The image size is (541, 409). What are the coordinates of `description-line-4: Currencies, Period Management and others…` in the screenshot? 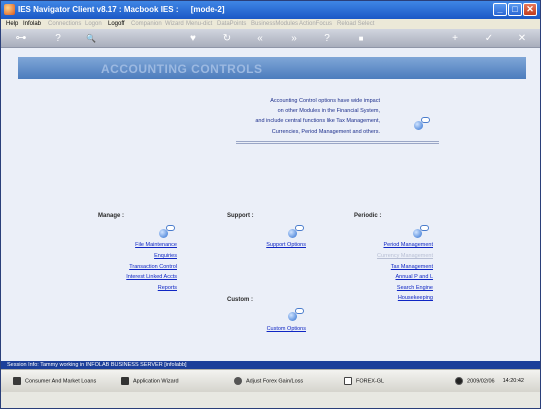 It's located at (325, 132).